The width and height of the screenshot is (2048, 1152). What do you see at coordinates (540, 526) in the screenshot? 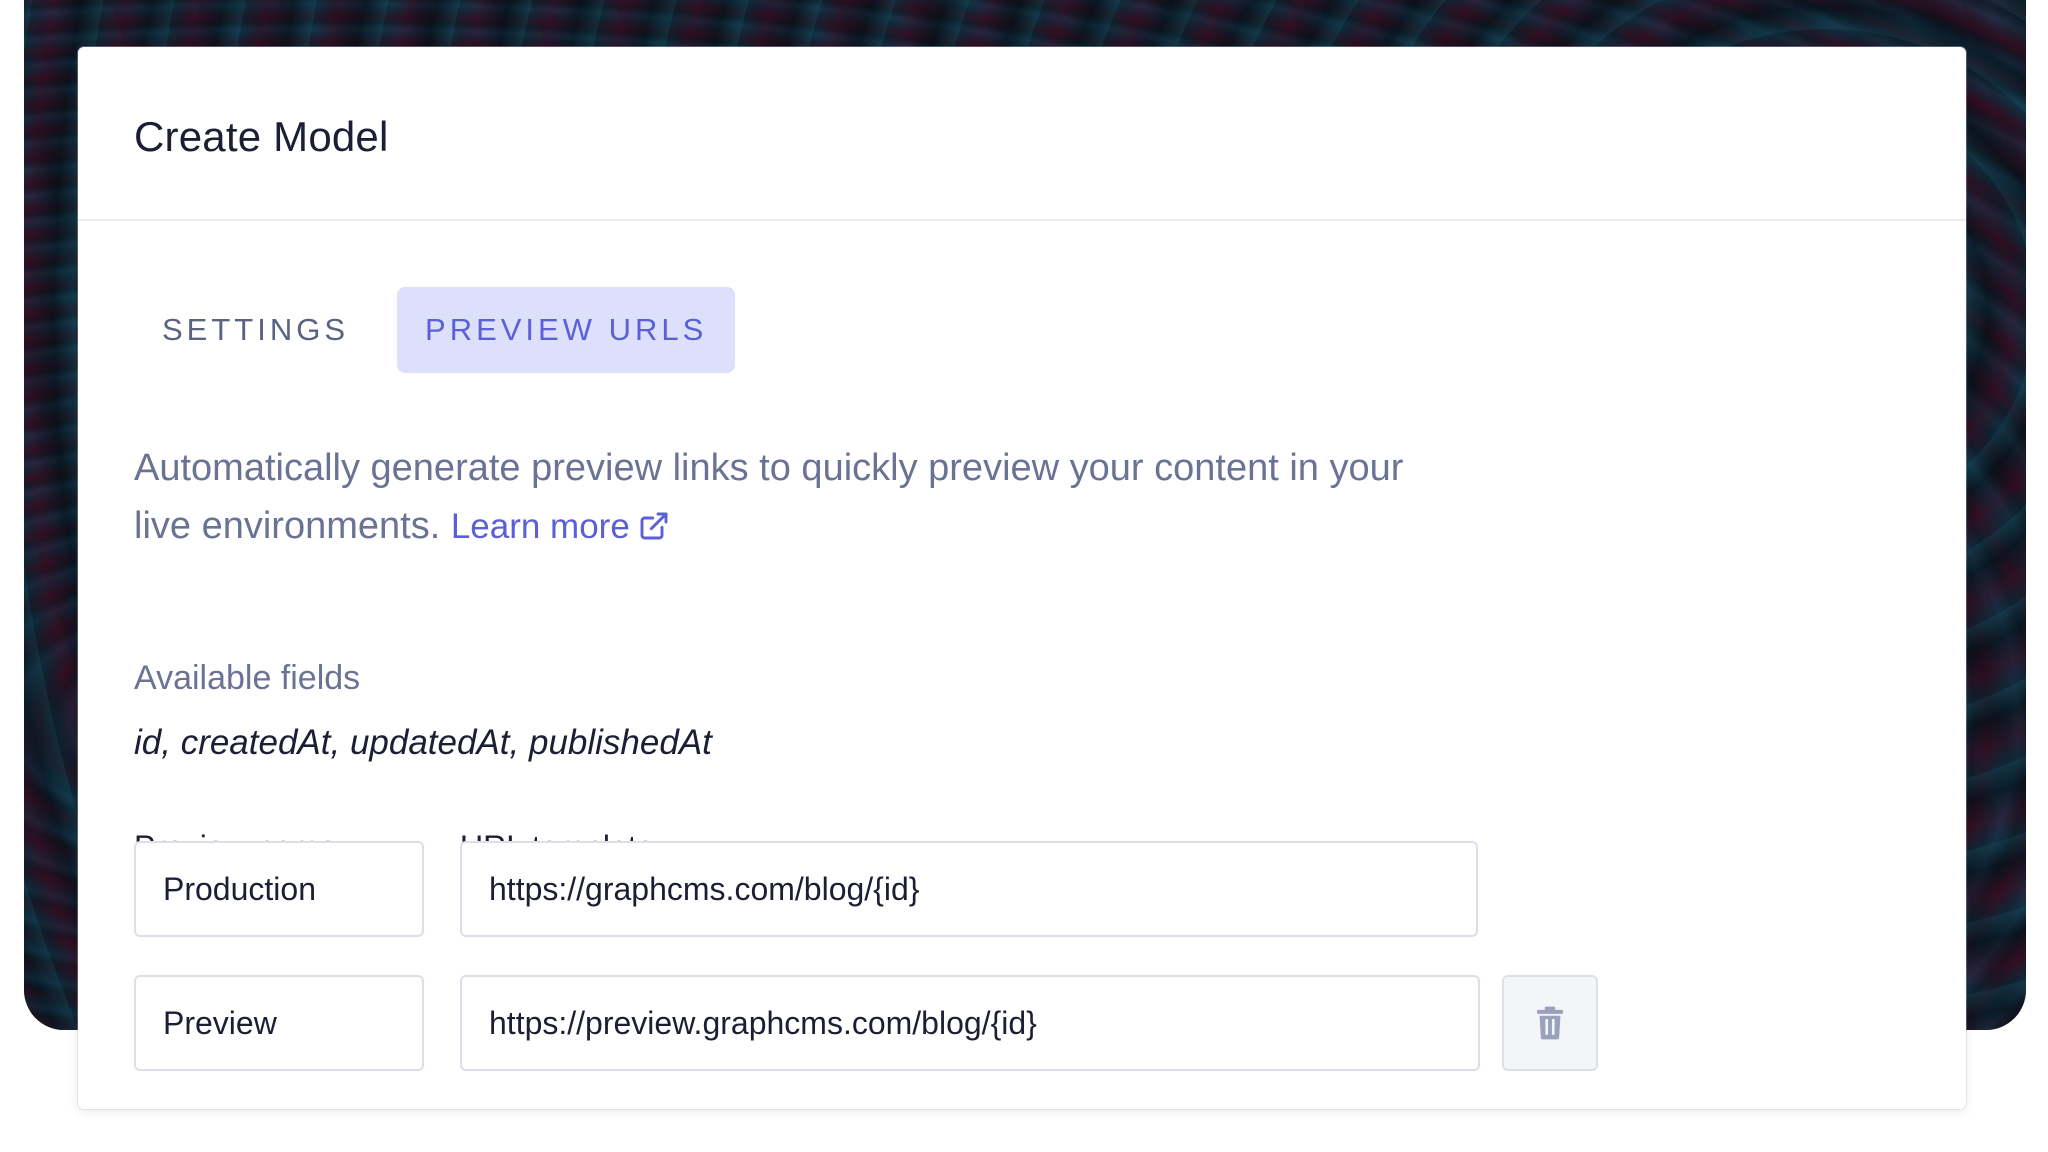
I see `learn-more-label: Learn more` at bounding box center [540, 526].